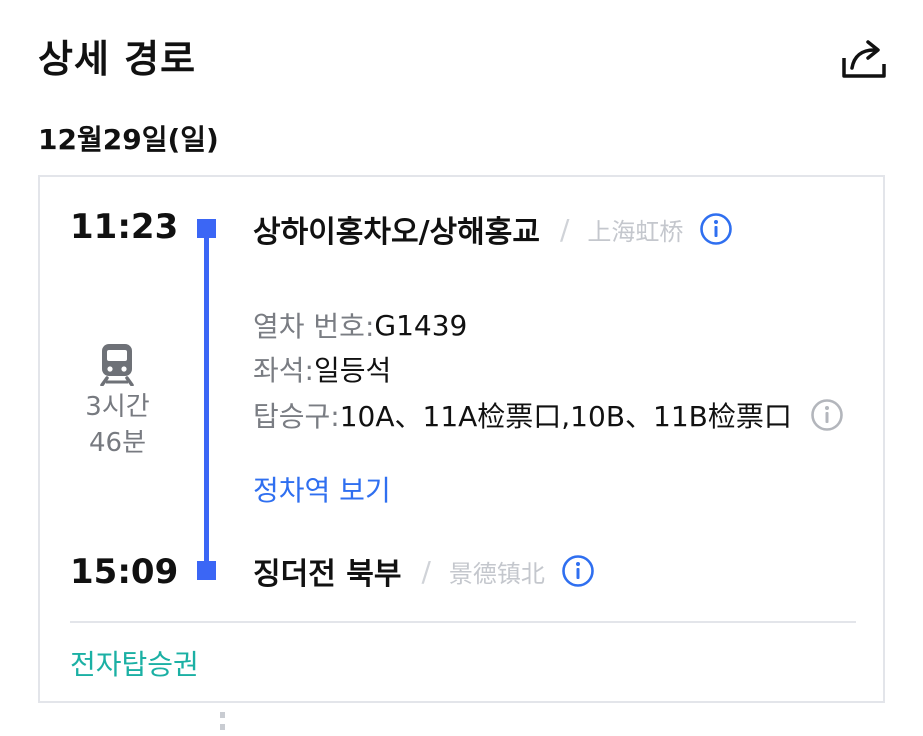 Image resolution: width=923 pixels, height=736 pixels. I want to click on trip-duration: 3시간 46분, so click(117, 425).